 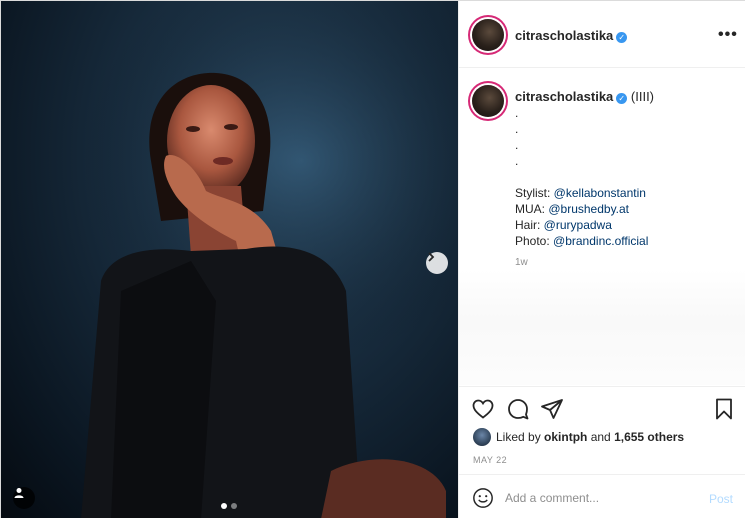 I want to click on like-heart-icon, so click(x=483, y=409).